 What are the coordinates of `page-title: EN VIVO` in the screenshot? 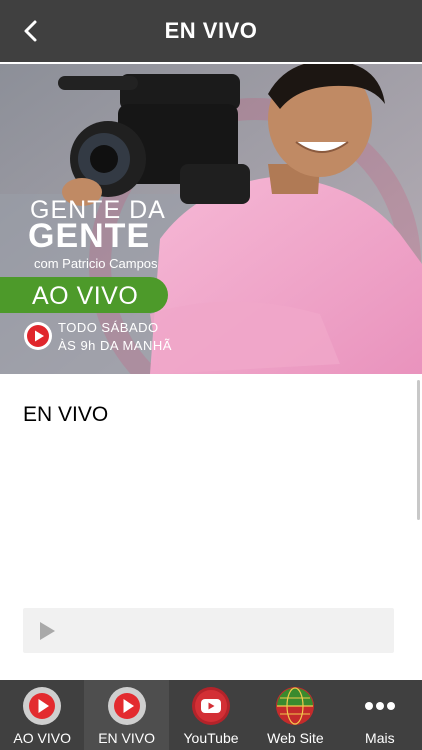 It's located at (211, 30).